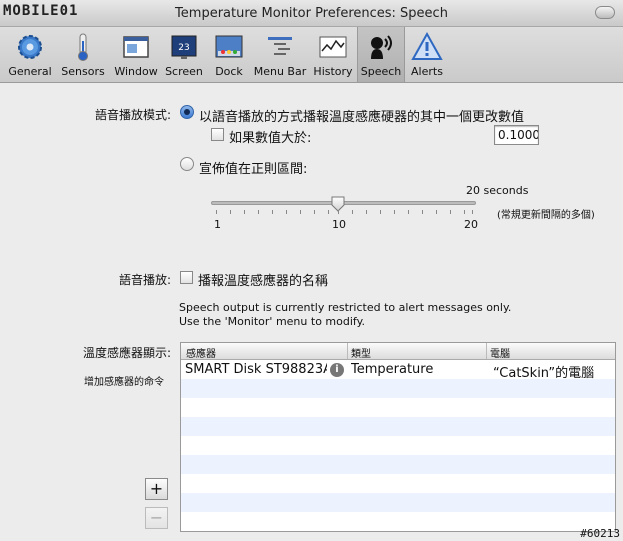 The image size is (623, 541). What do you see at coordinates (156, 518) in the screenshot?
I see `remove-sensor-button: −` at bounding box center [156, 518].